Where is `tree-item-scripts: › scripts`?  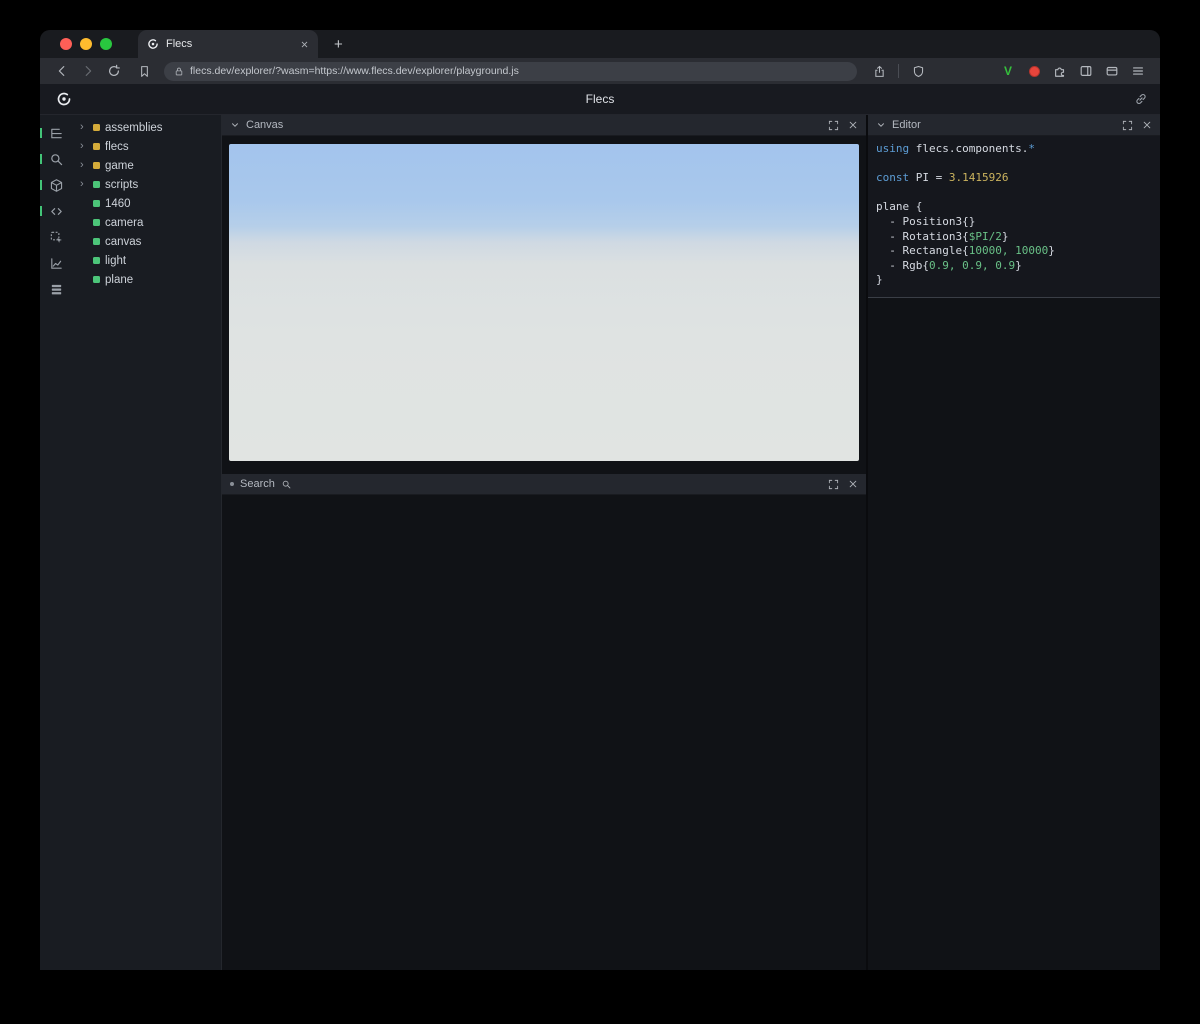
tree-item-scripts: › scripts is located at coordinates (146, 184).